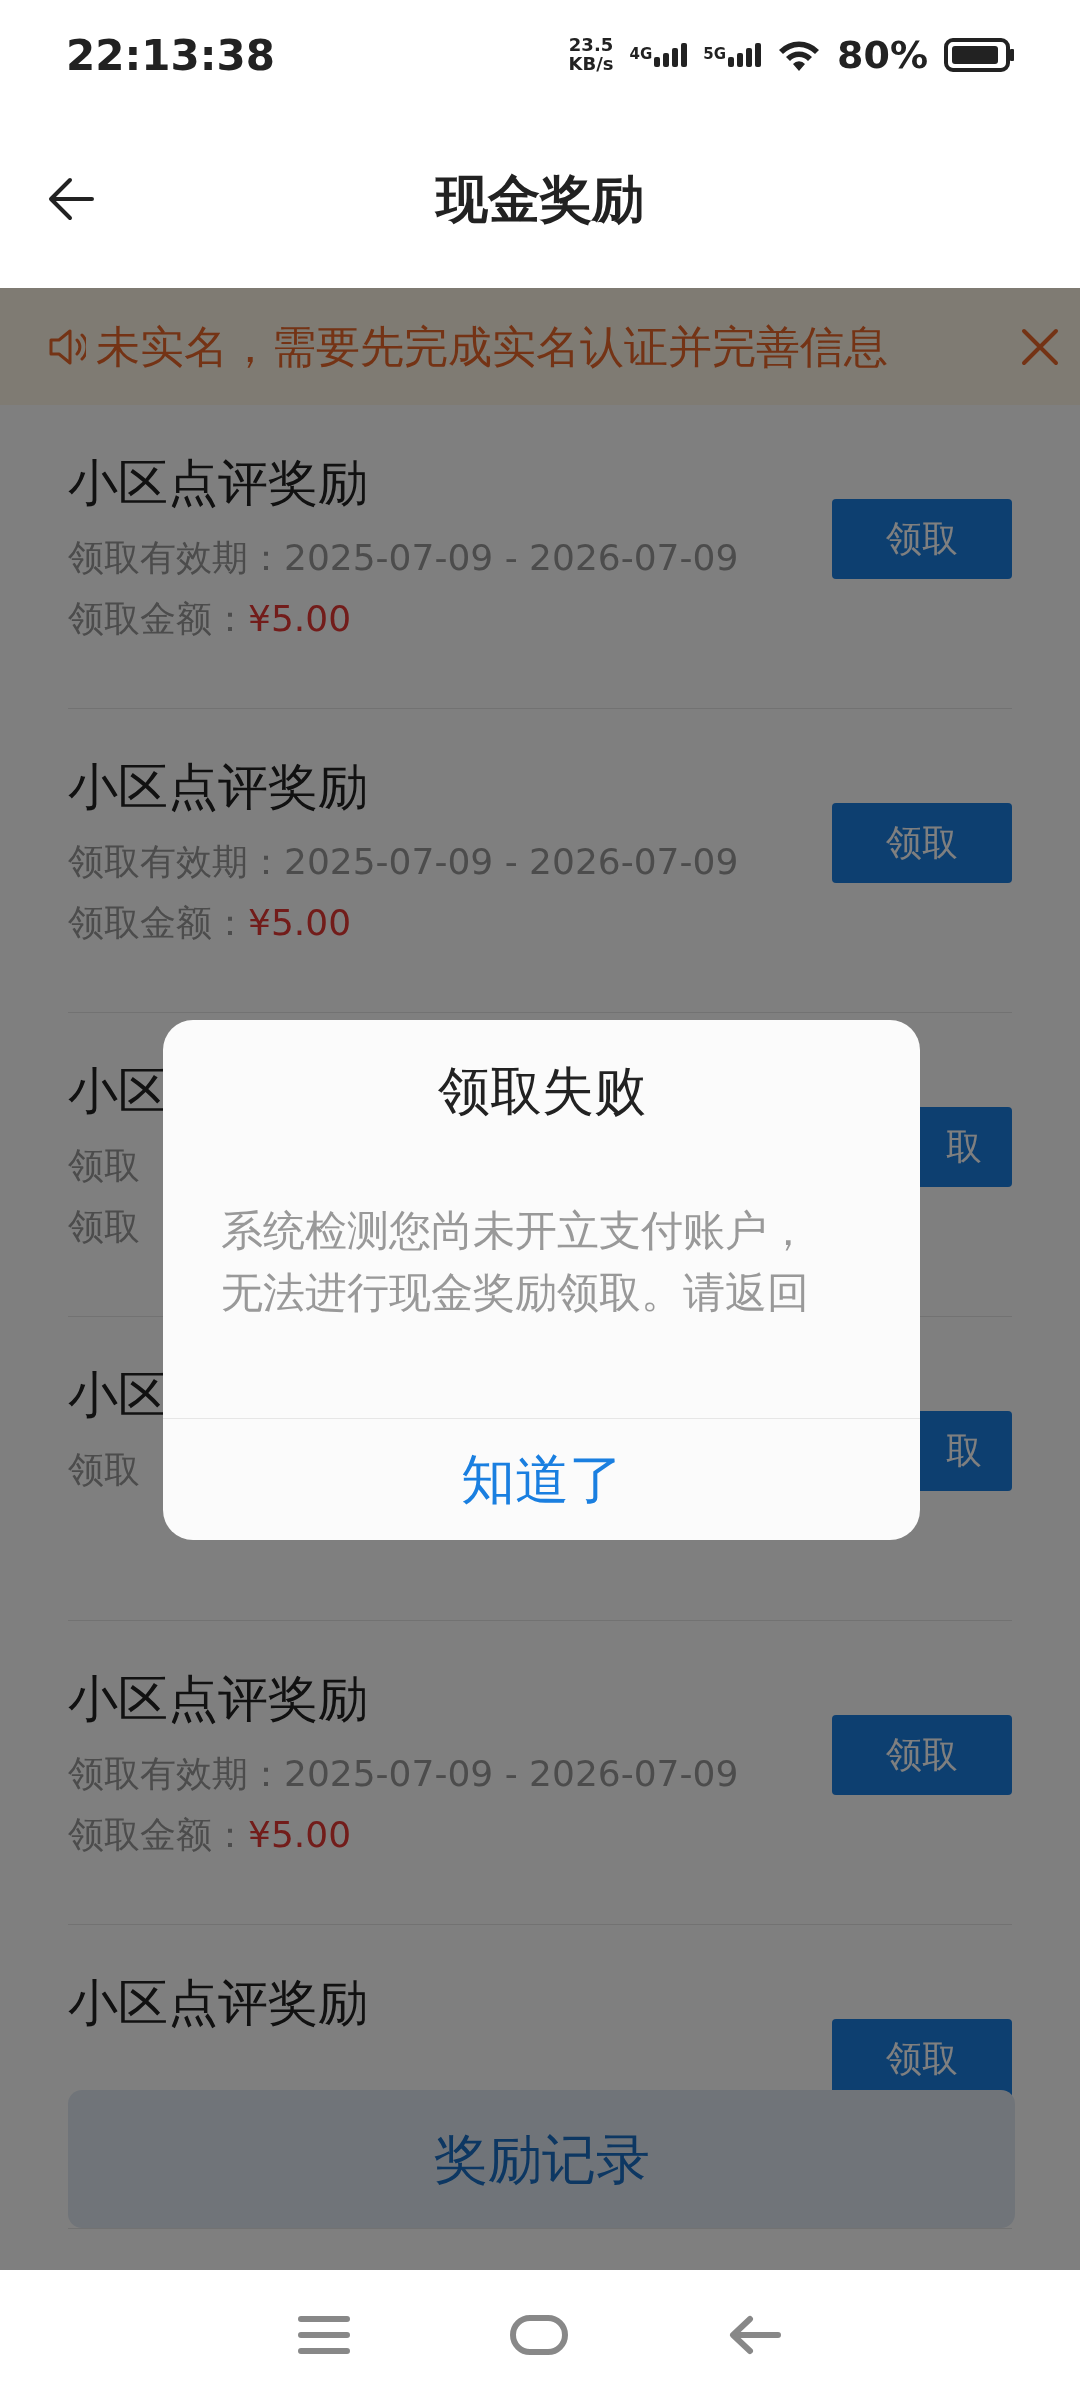 The height and width of the screenshot is (2400, 1080). What do you see at coordinates (515, 1262) in the screenshot?
I see `dialog-message: 系统检测您尚未开立支付账户，无法进行现金奖励领取。请返回` at bounding box center [515, 1262].